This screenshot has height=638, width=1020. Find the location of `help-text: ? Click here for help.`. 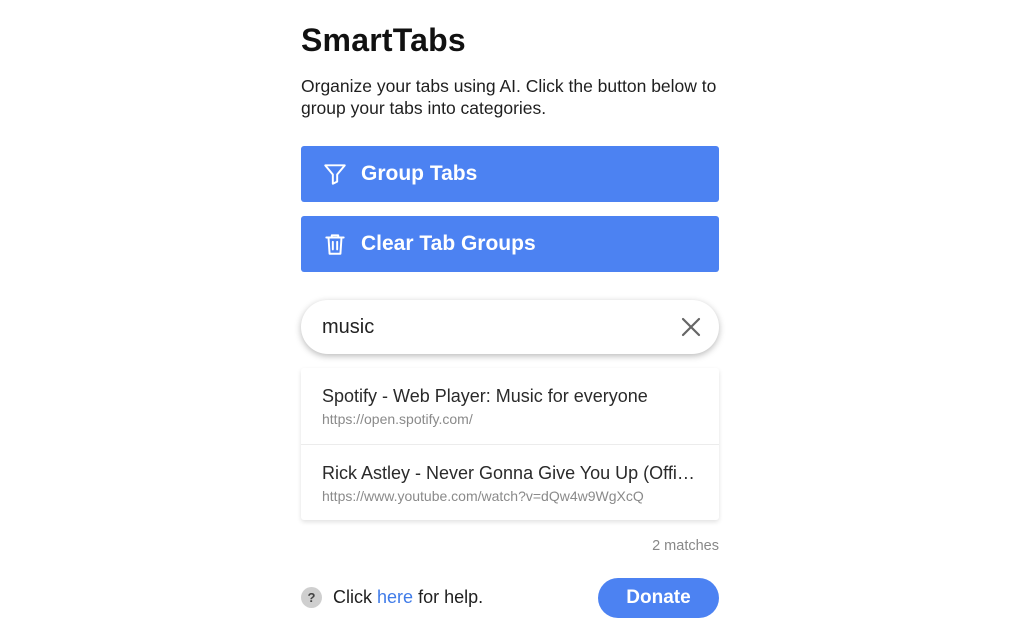

help-text: ? Click here for help. is located at coordinates (392, 597).